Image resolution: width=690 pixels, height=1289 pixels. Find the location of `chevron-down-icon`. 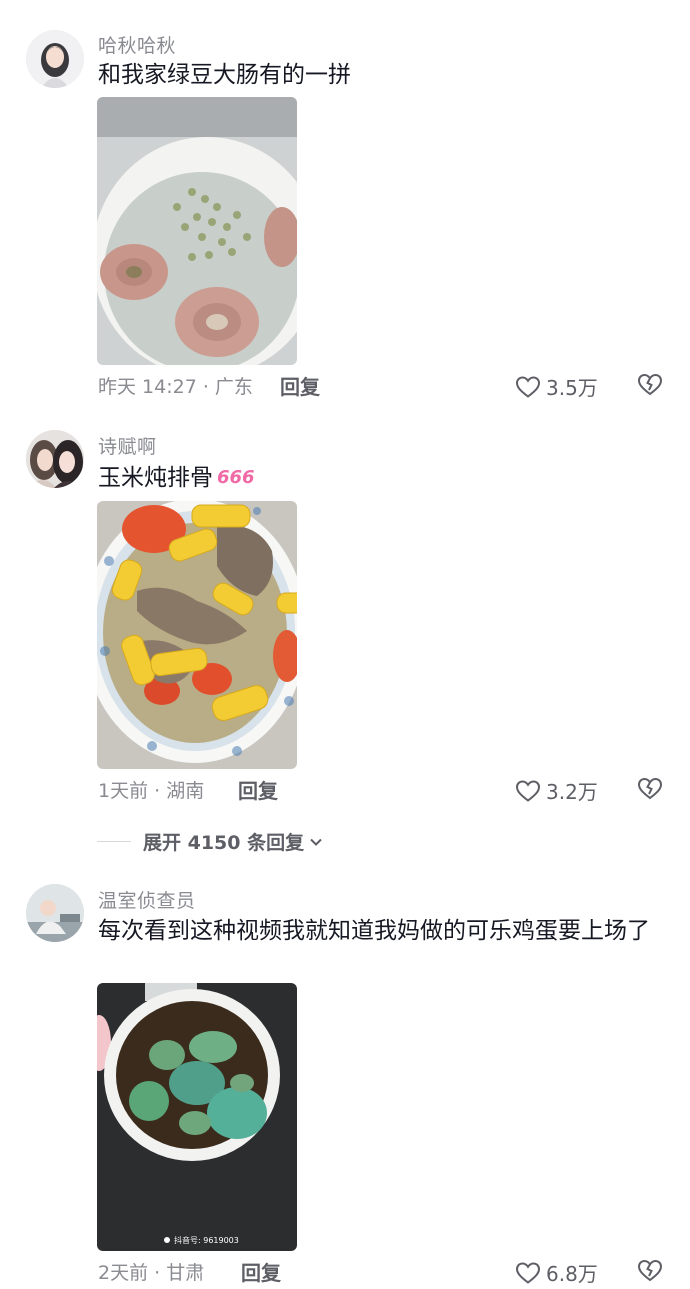

chevron-down-icon is located at coordinates (316, 842).